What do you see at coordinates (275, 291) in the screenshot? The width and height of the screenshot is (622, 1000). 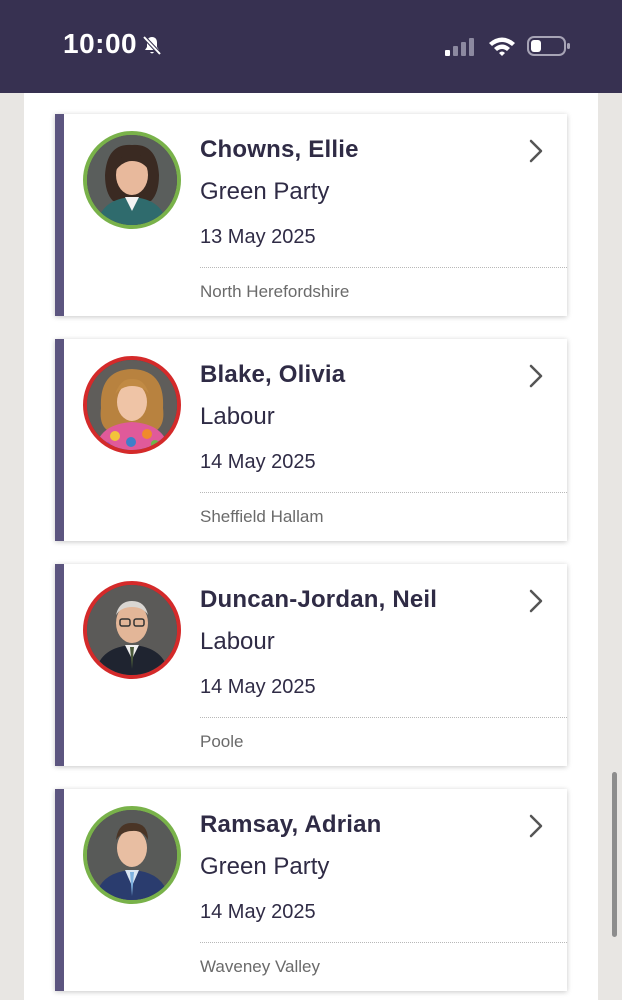 I see `member-constituency: North Herefordshire` at bounding box center [275, 291].